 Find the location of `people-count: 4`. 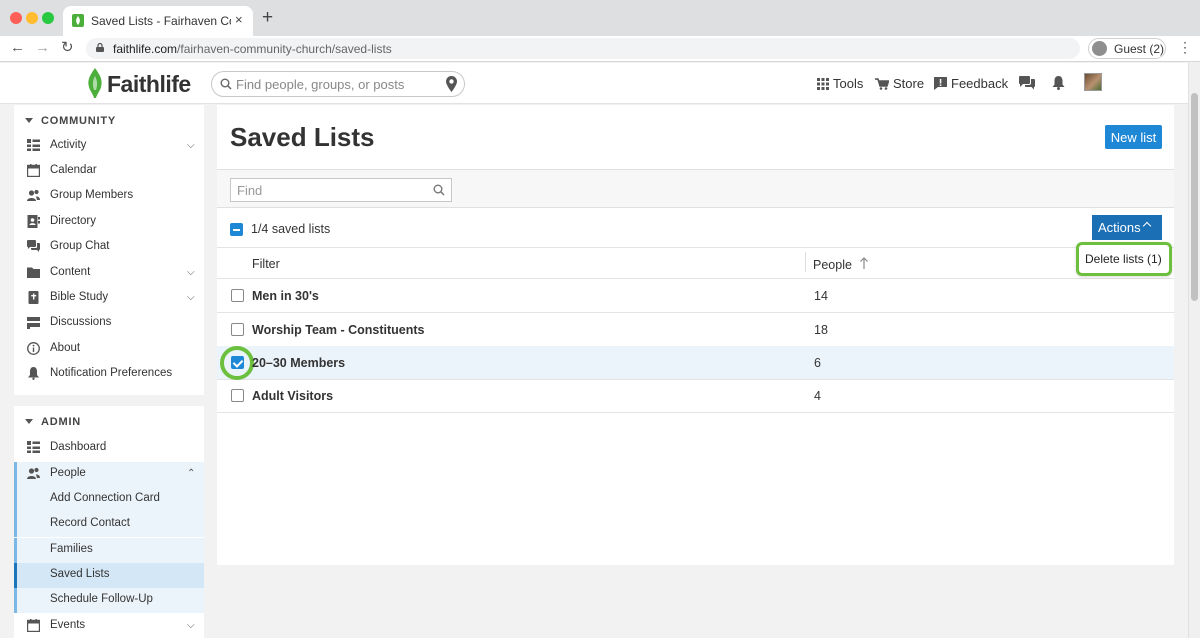

people-count: 4 is located at coordinates (817, 396).